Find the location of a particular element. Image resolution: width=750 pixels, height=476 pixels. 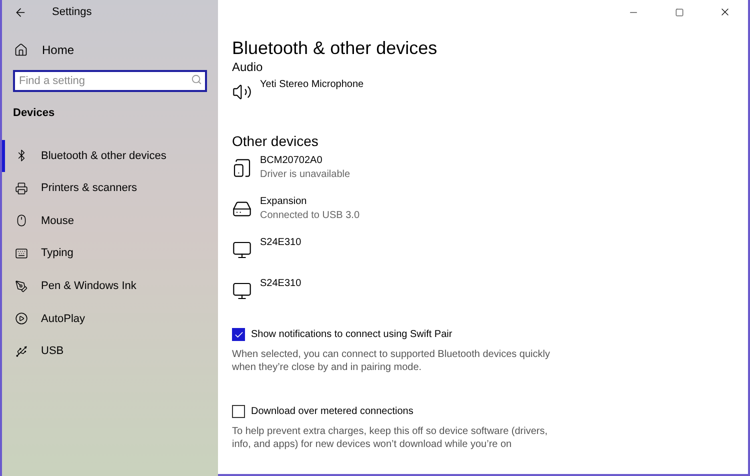

usb-icon is located at coordinates (21, 351).